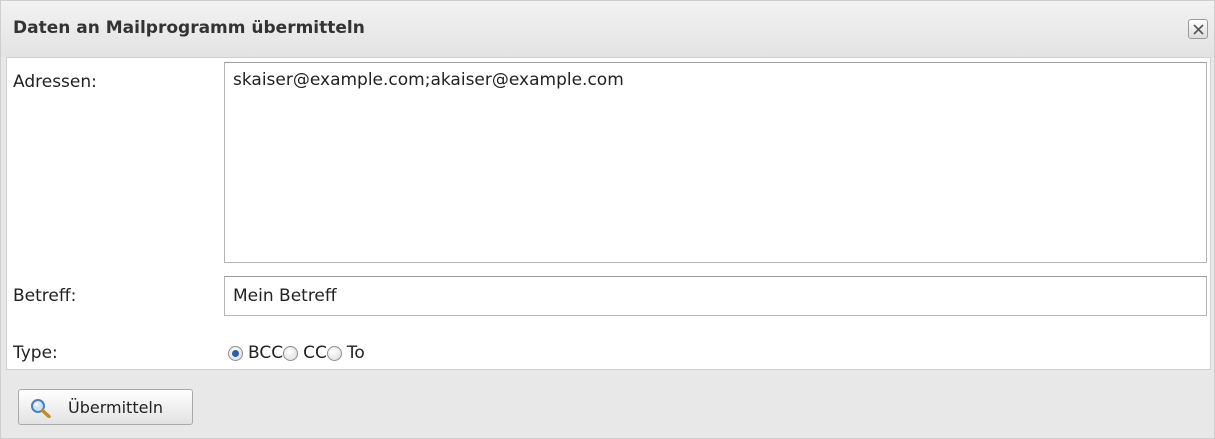 Image resolution: width=1215 pixels, height=439 pixels. What do you see at coordinates (189, 28) in the screenshot?
I see `dialog-title: Daten an Mailprogramm übermitteln` at bounding box center [189, 28].